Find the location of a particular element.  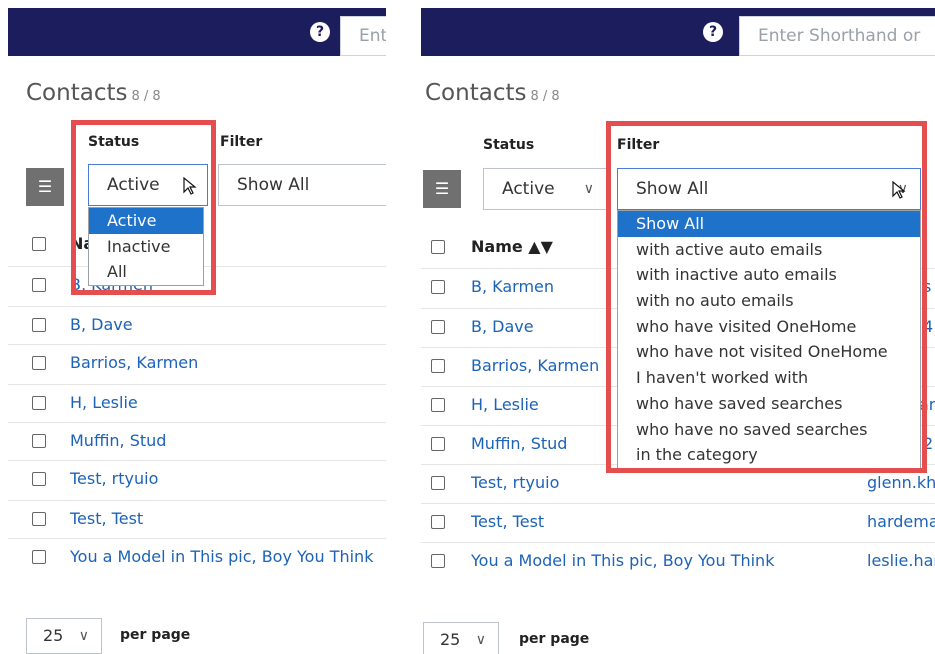

table-row: B, Dave is located at coordinates (197, 325).